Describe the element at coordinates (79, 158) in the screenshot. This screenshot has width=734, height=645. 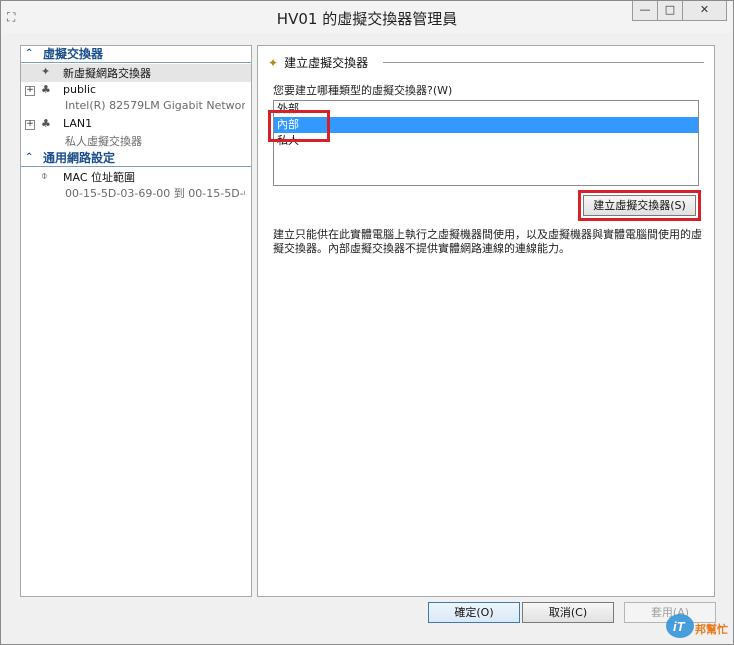
I see `section-label: 通用網路設定` at that location.